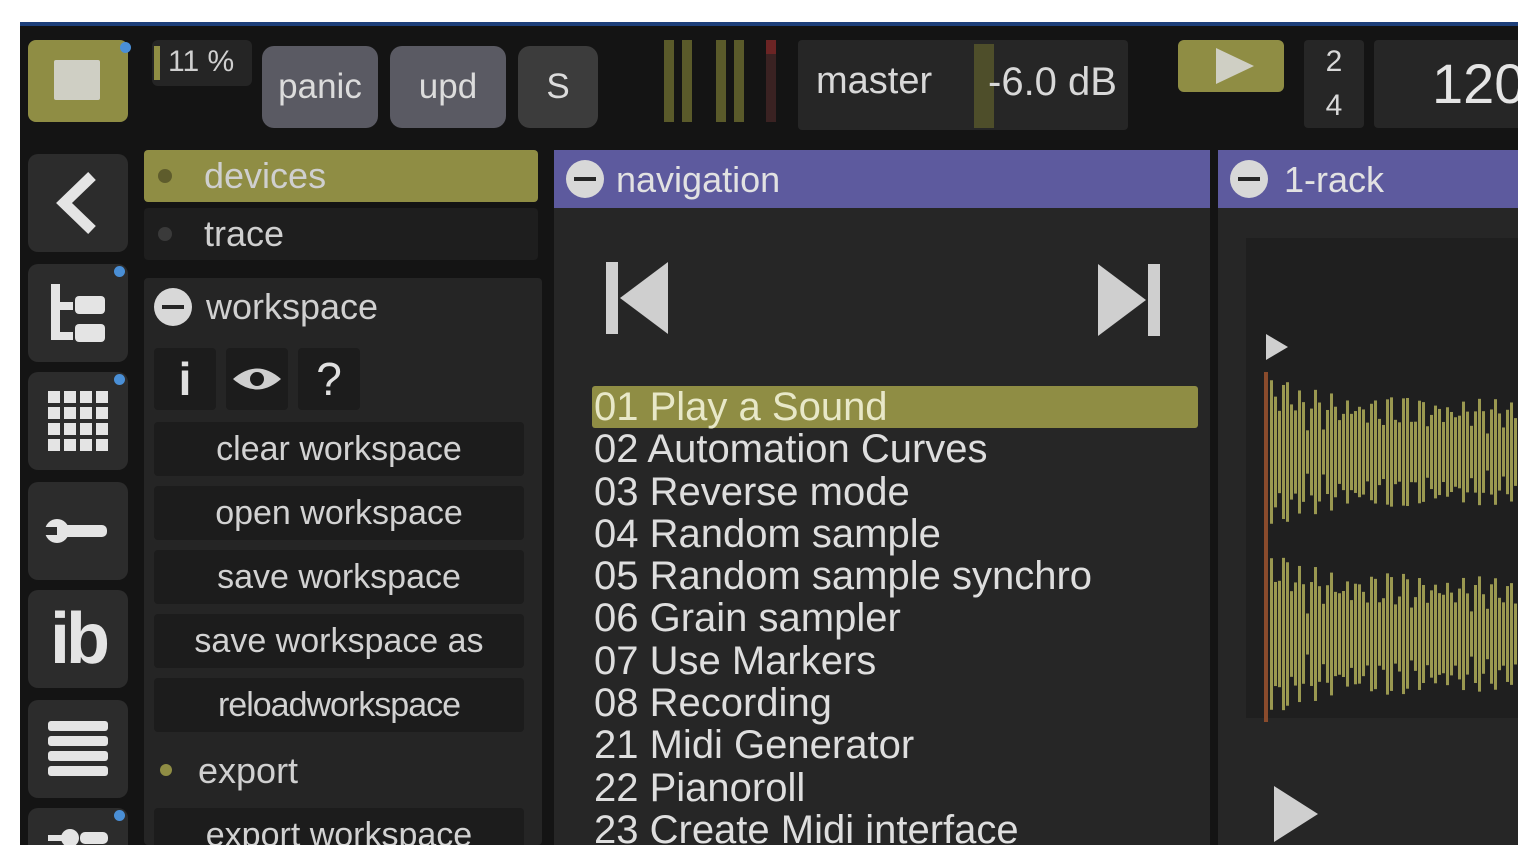 The image size is (1518, 845). Describe the element at coordinates (339, 641) in the screenshot. I see `save-workspace-as-button: save workspace as` at that location.